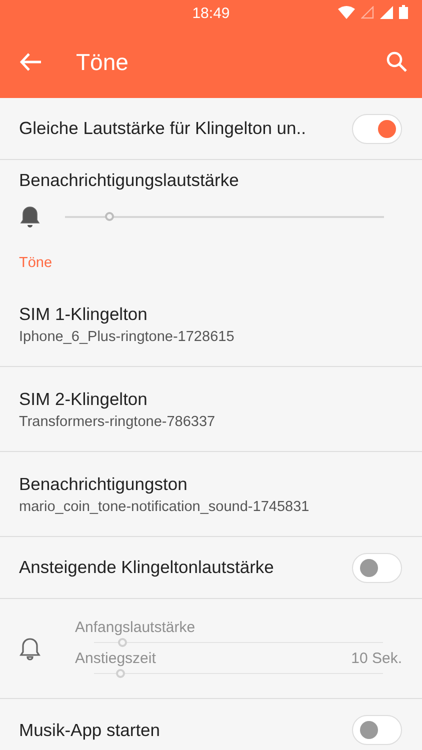 The height and width of the screenshot is (750, 422). What do you see at coordinates (90, 730) in the screenshot?
I see `setting-title: Musik-App starten` at bounding box center [90, 730].